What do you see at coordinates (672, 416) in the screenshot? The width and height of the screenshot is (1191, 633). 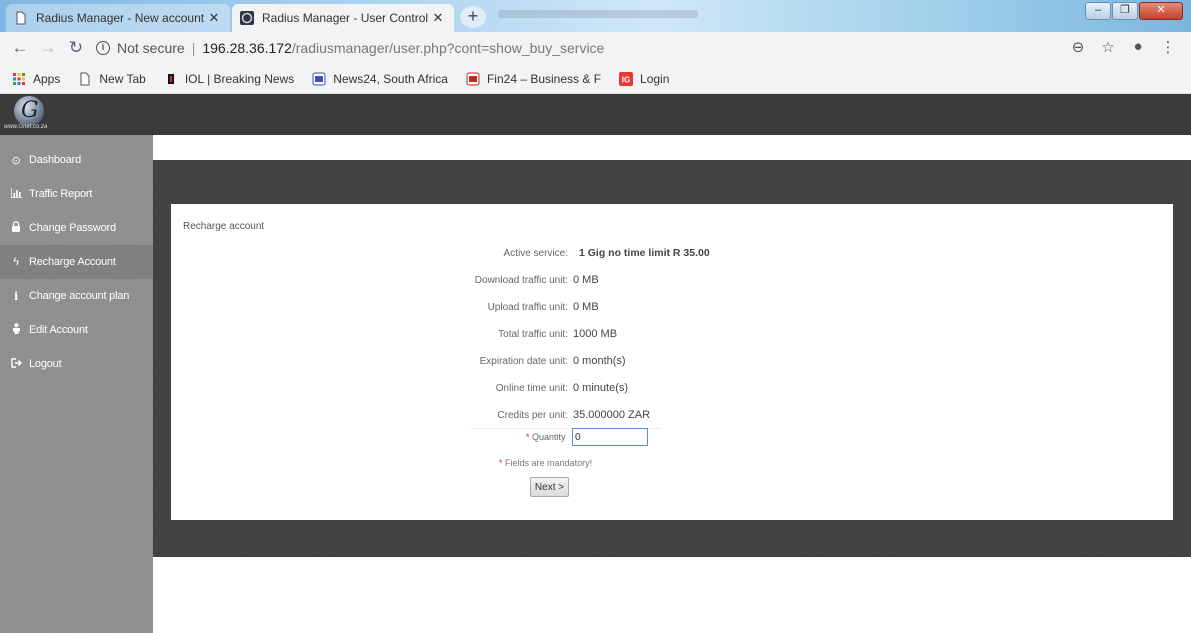 I see `row-credits-per-unit: Credits per unit: 35.000000 ZAR` at bounding box center [672, 416].